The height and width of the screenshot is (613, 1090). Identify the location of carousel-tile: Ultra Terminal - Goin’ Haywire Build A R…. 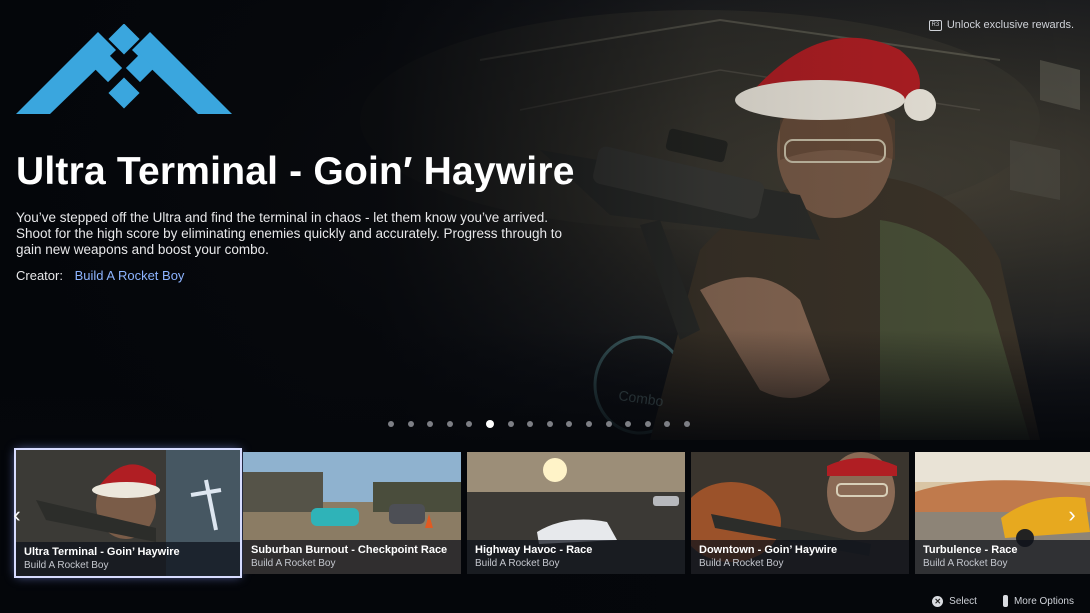
(128, 513).